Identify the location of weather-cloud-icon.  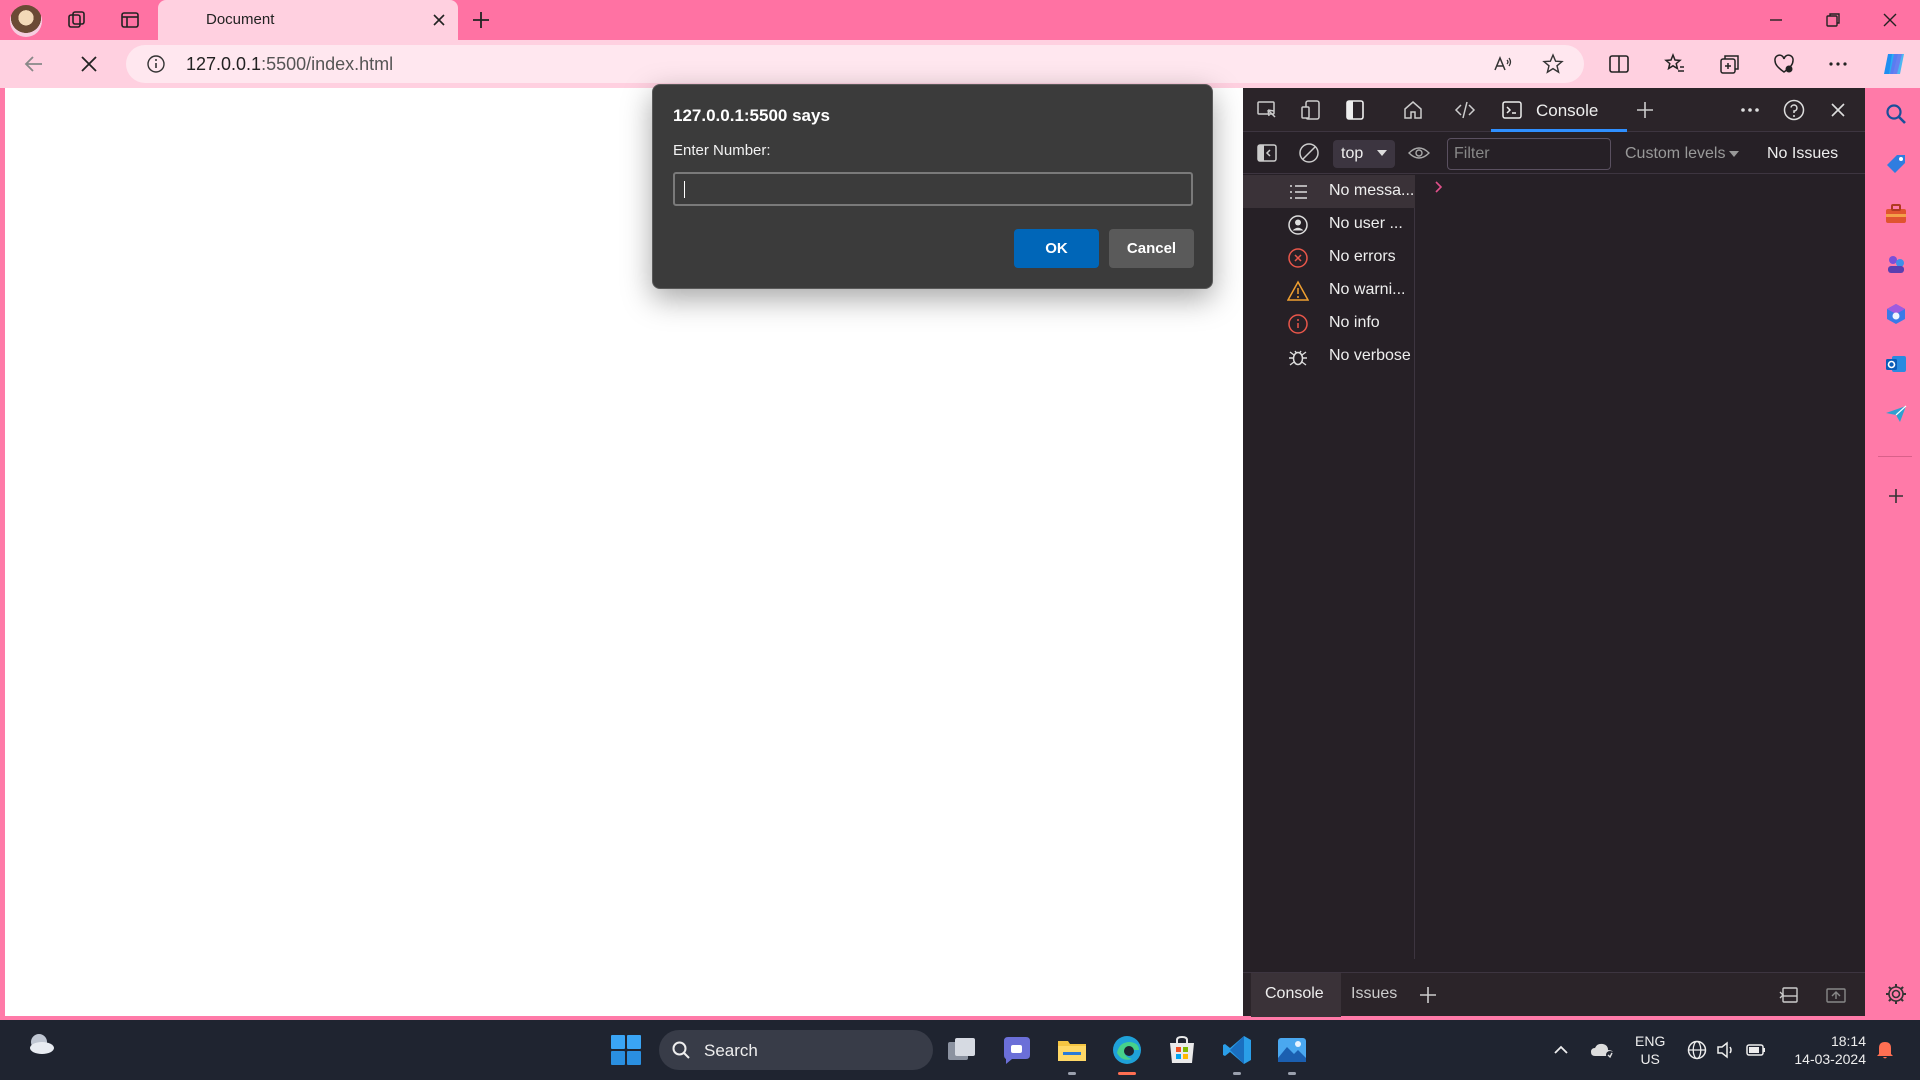
(41, 1045).